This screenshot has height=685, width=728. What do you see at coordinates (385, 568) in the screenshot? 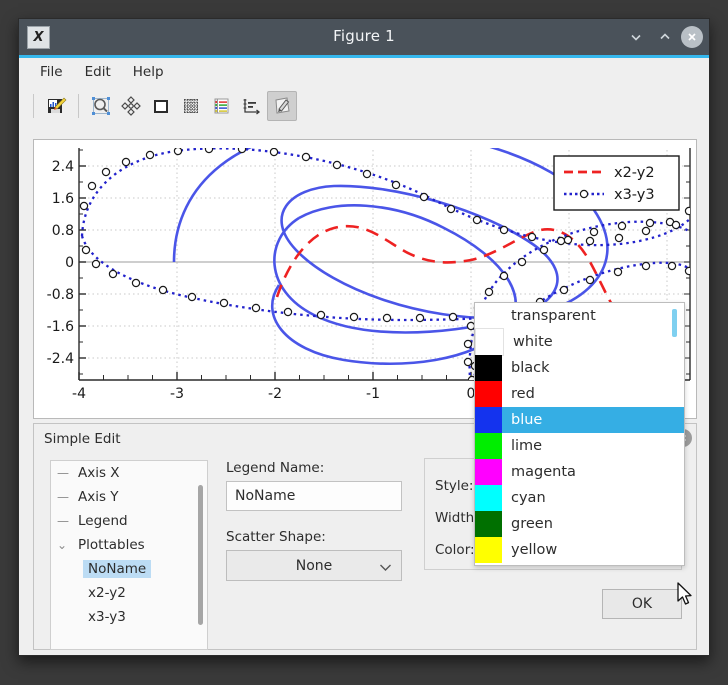
I see `chevron-down-icon` at bounding box center [385, 568].